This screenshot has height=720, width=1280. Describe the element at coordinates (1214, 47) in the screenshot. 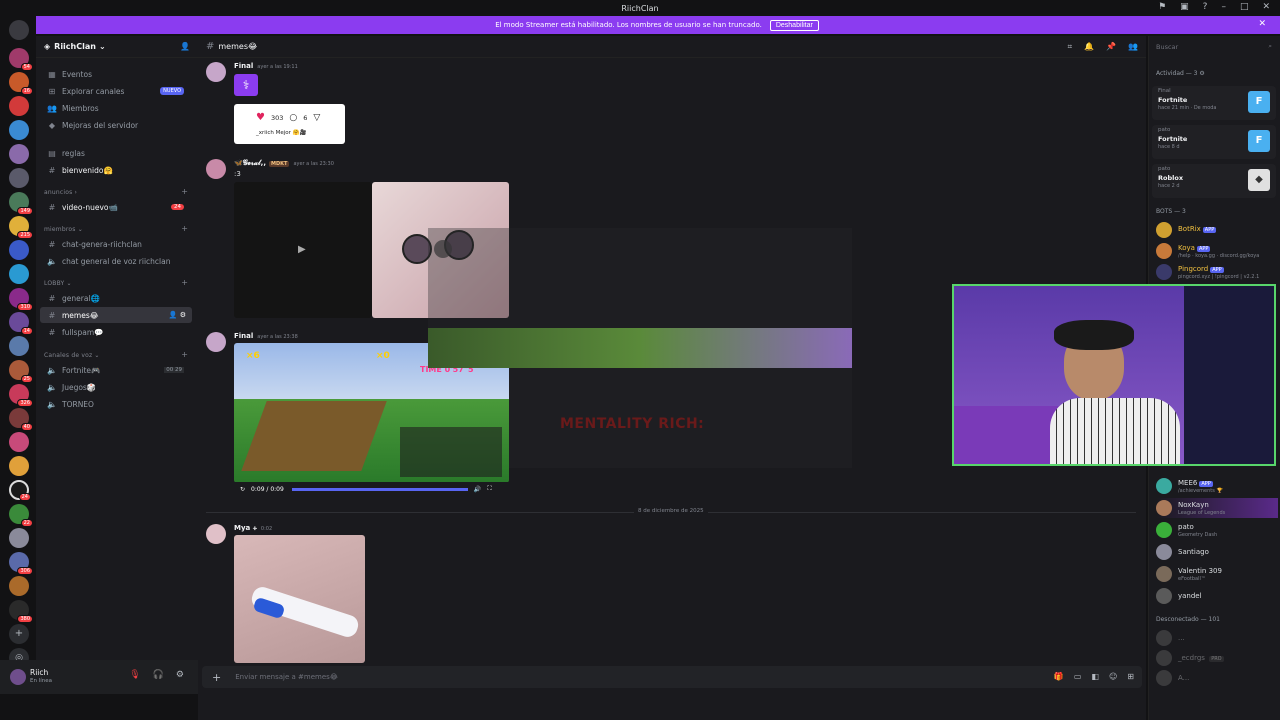

I see `search-input: Buscar ⌕` at that location.